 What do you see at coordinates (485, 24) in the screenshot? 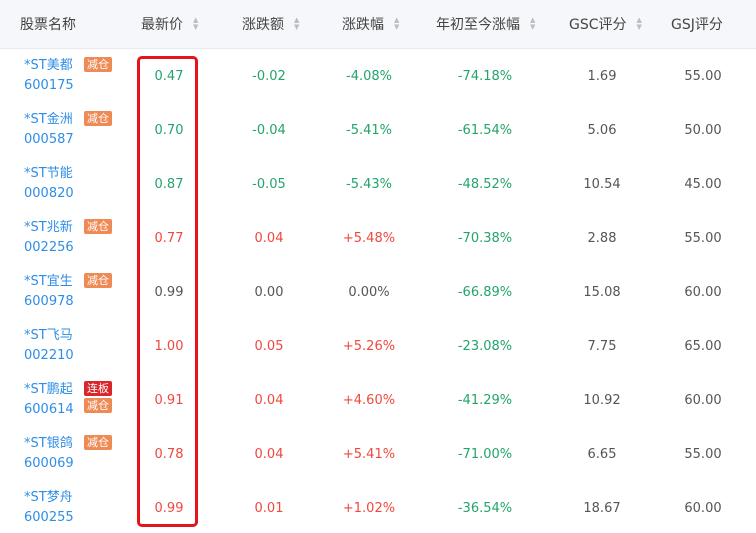
I see `column-header-ytd: 年初至今涨幅 ▲ ▼` at bounding box center [485, 24].